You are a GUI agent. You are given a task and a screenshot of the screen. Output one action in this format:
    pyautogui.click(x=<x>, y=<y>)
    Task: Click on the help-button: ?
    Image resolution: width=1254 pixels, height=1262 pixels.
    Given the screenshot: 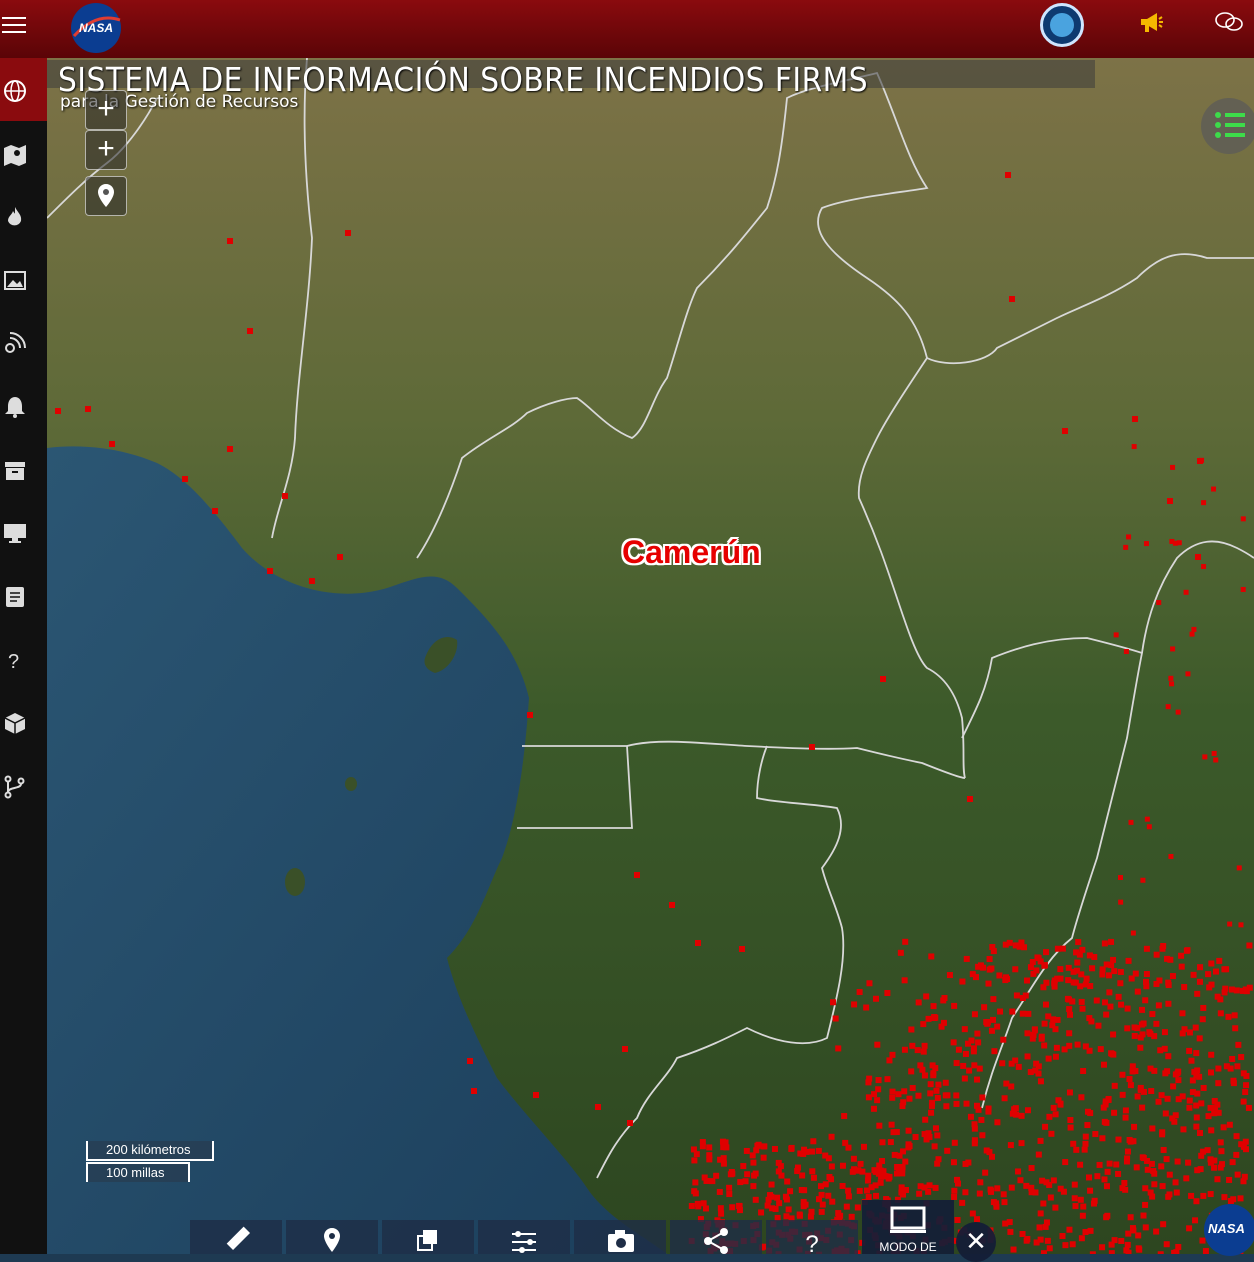 What is the action you would take?
    pyautogui.click(x=812, y=1237)
    